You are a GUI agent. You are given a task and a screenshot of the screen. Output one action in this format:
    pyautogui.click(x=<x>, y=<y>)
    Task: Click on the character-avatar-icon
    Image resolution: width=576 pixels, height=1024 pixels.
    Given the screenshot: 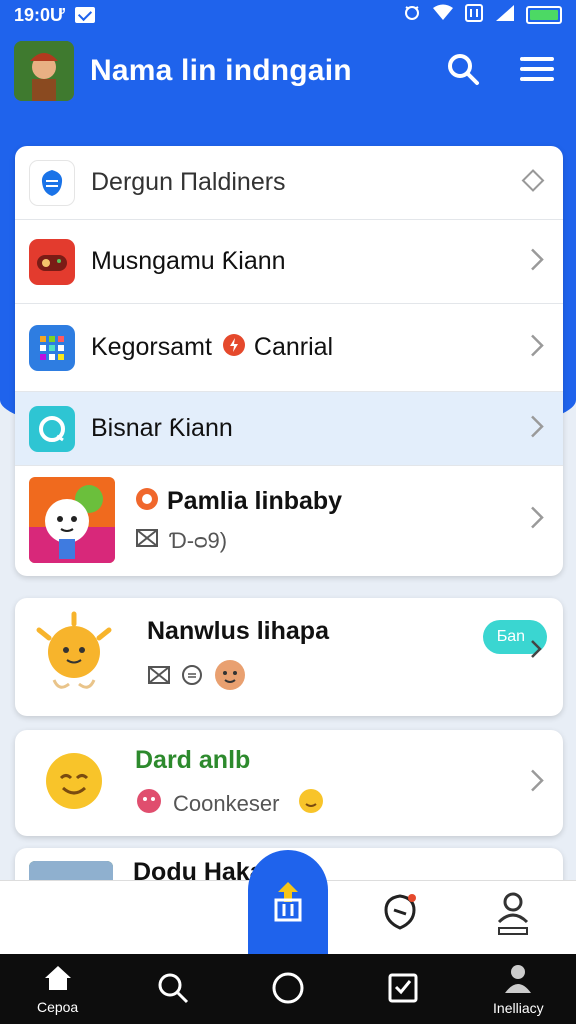 What is the action you would take?
    pyautogui.click(x=44, y=71)
    